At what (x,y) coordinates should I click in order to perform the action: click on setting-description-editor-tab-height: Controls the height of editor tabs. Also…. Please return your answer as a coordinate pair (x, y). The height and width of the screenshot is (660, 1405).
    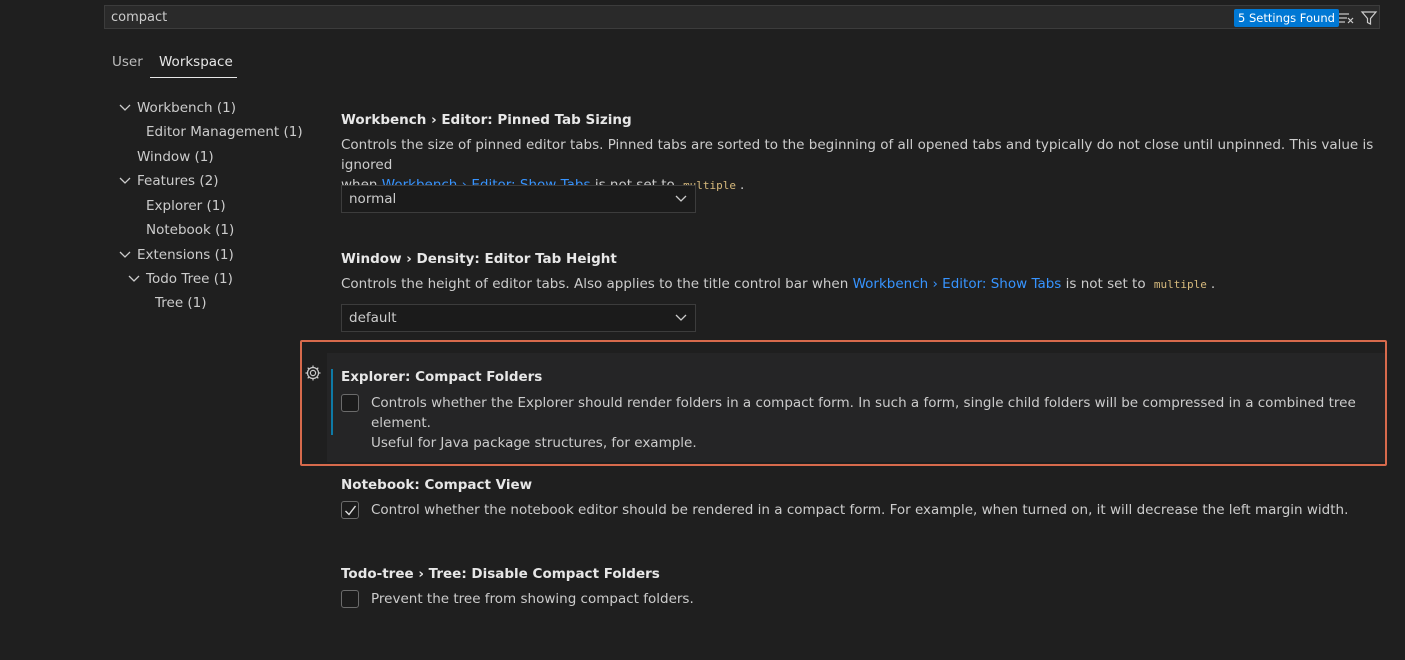
    Looking at the image, I should click on (866, 284).